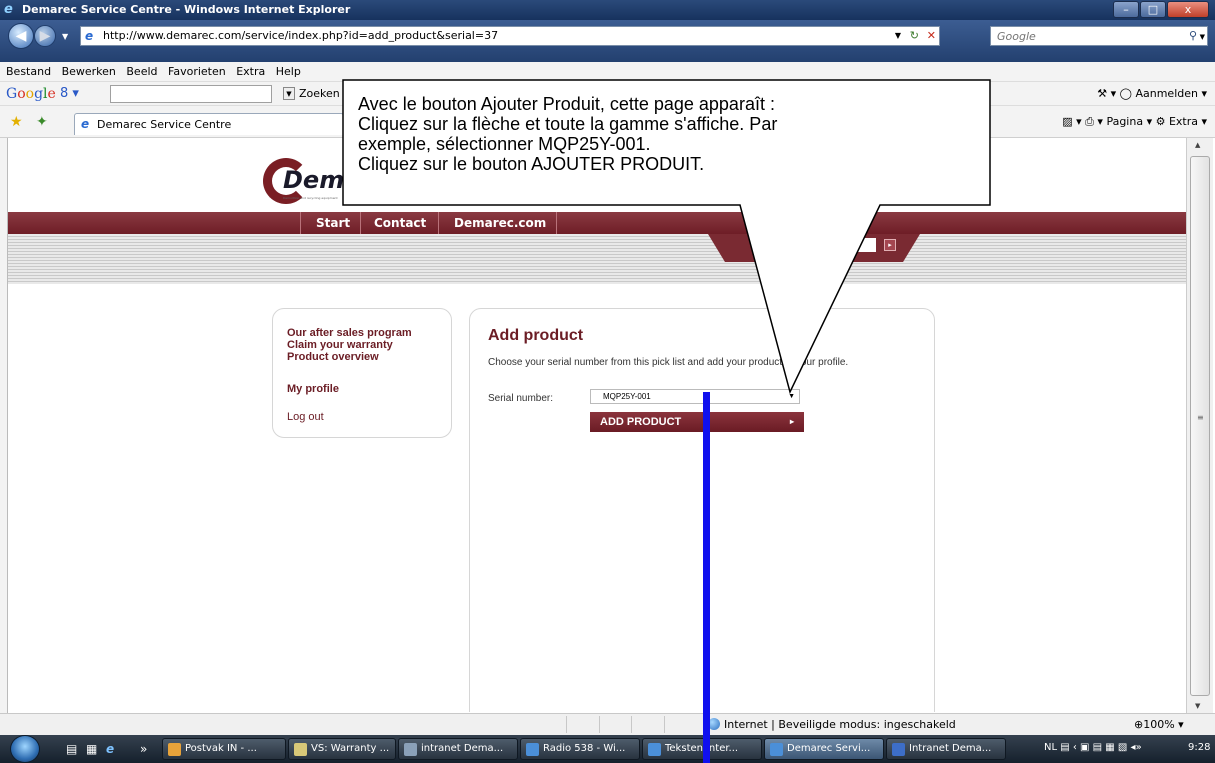 Image resolution: width=1215 pixels, height=763 pixels. Describe the element at coordinates (89, 72) in the screenshot. I see `menu-bewerken: Bewerken` at that location.